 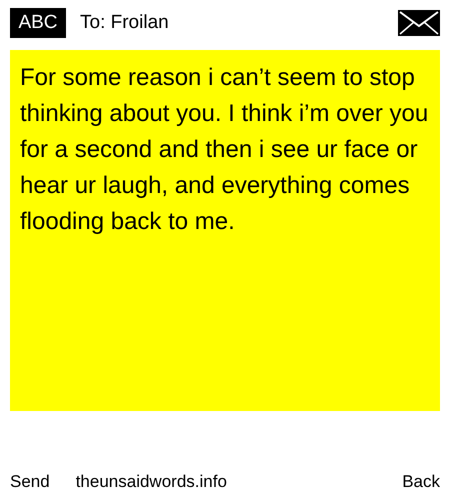 I want to click on envelope-icon, so click(x=419, y=23).